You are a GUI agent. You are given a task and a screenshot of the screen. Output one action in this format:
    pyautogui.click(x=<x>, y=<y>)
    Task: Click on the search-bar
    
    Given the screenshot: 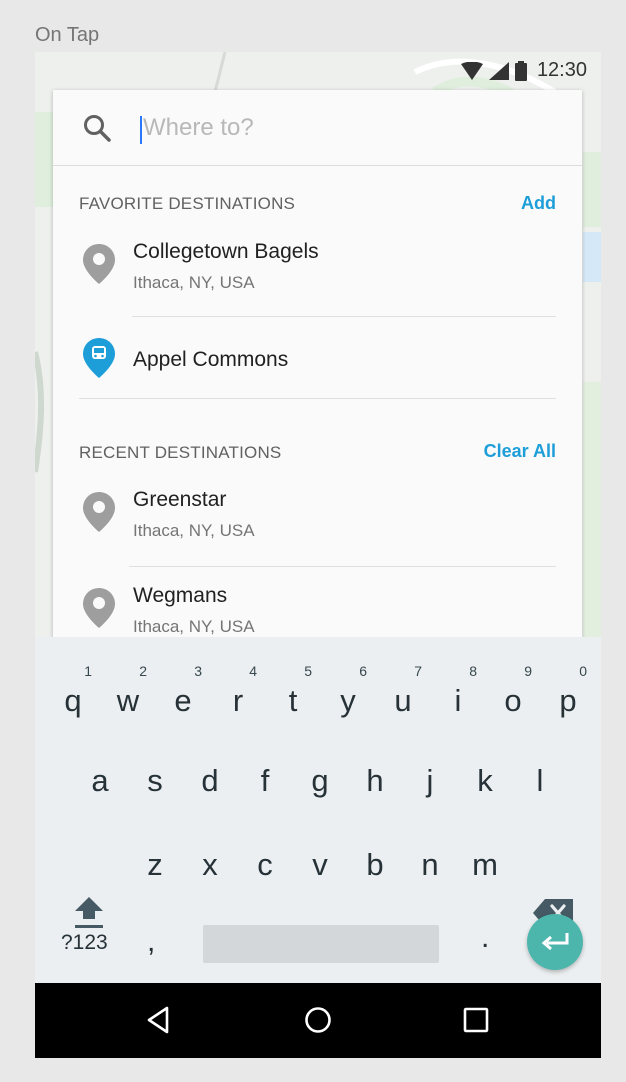 What is the action you would take?
    pyautogui.click(x=317, y=128)
    